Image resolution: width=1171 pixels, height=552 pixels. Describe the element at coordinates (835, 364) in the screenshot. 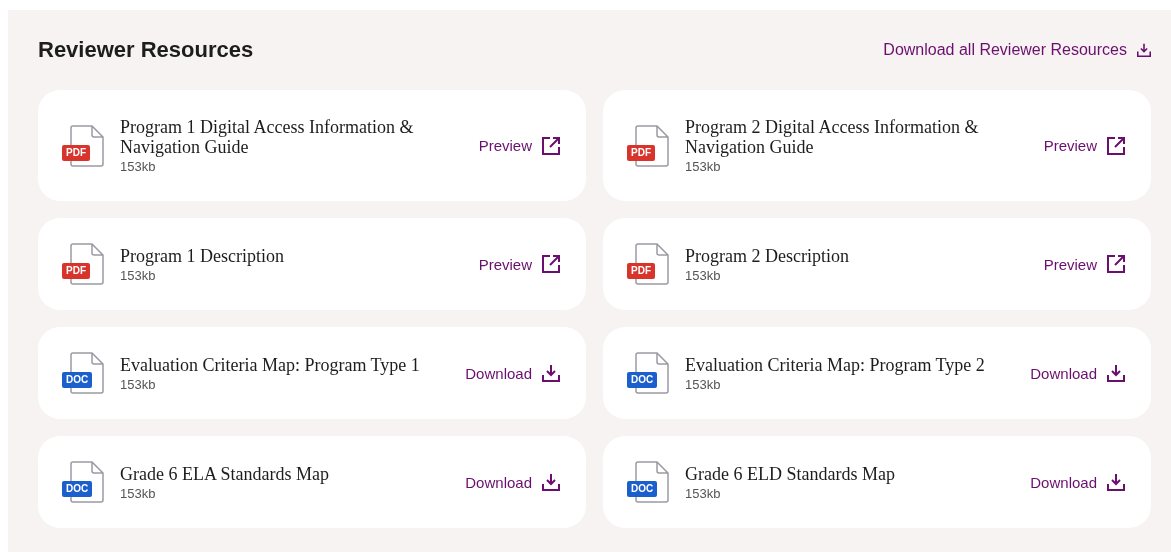

I see `resource-name: Evaluation Criteria Map: Program Type 2` at that location.